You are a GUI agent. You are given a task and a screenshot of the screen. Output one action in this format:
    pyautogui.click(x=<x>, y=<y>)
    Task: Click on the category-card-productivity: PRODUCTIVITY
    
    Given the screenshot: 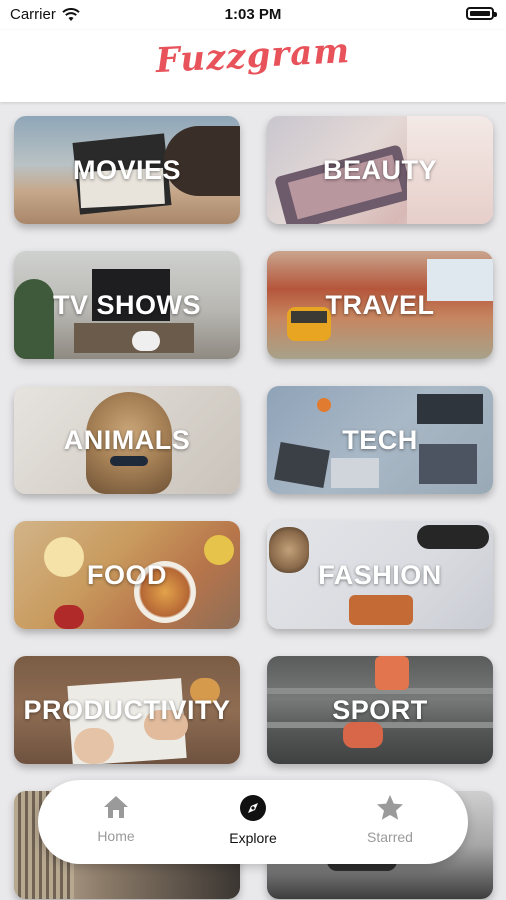 What is the action you would take?
    pyautogui.click(x=127, y=710)
    